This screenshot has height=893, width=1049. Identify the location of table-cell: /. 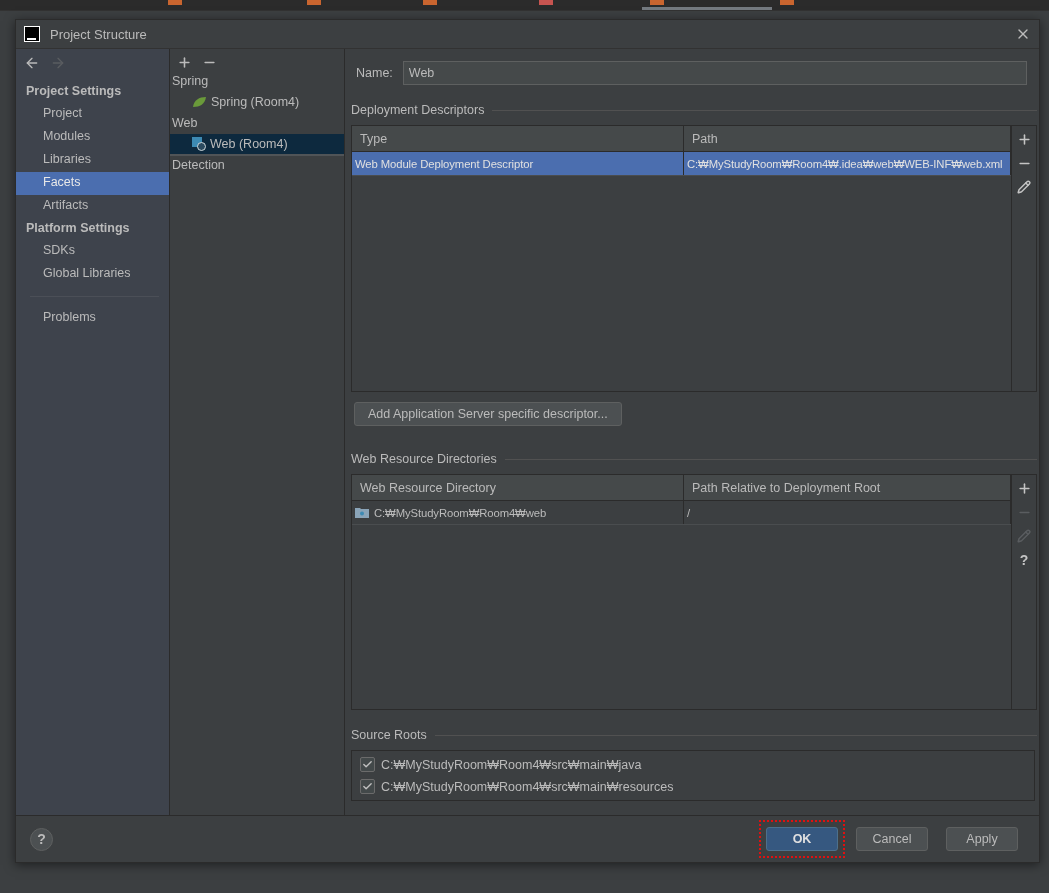
(689, 512).